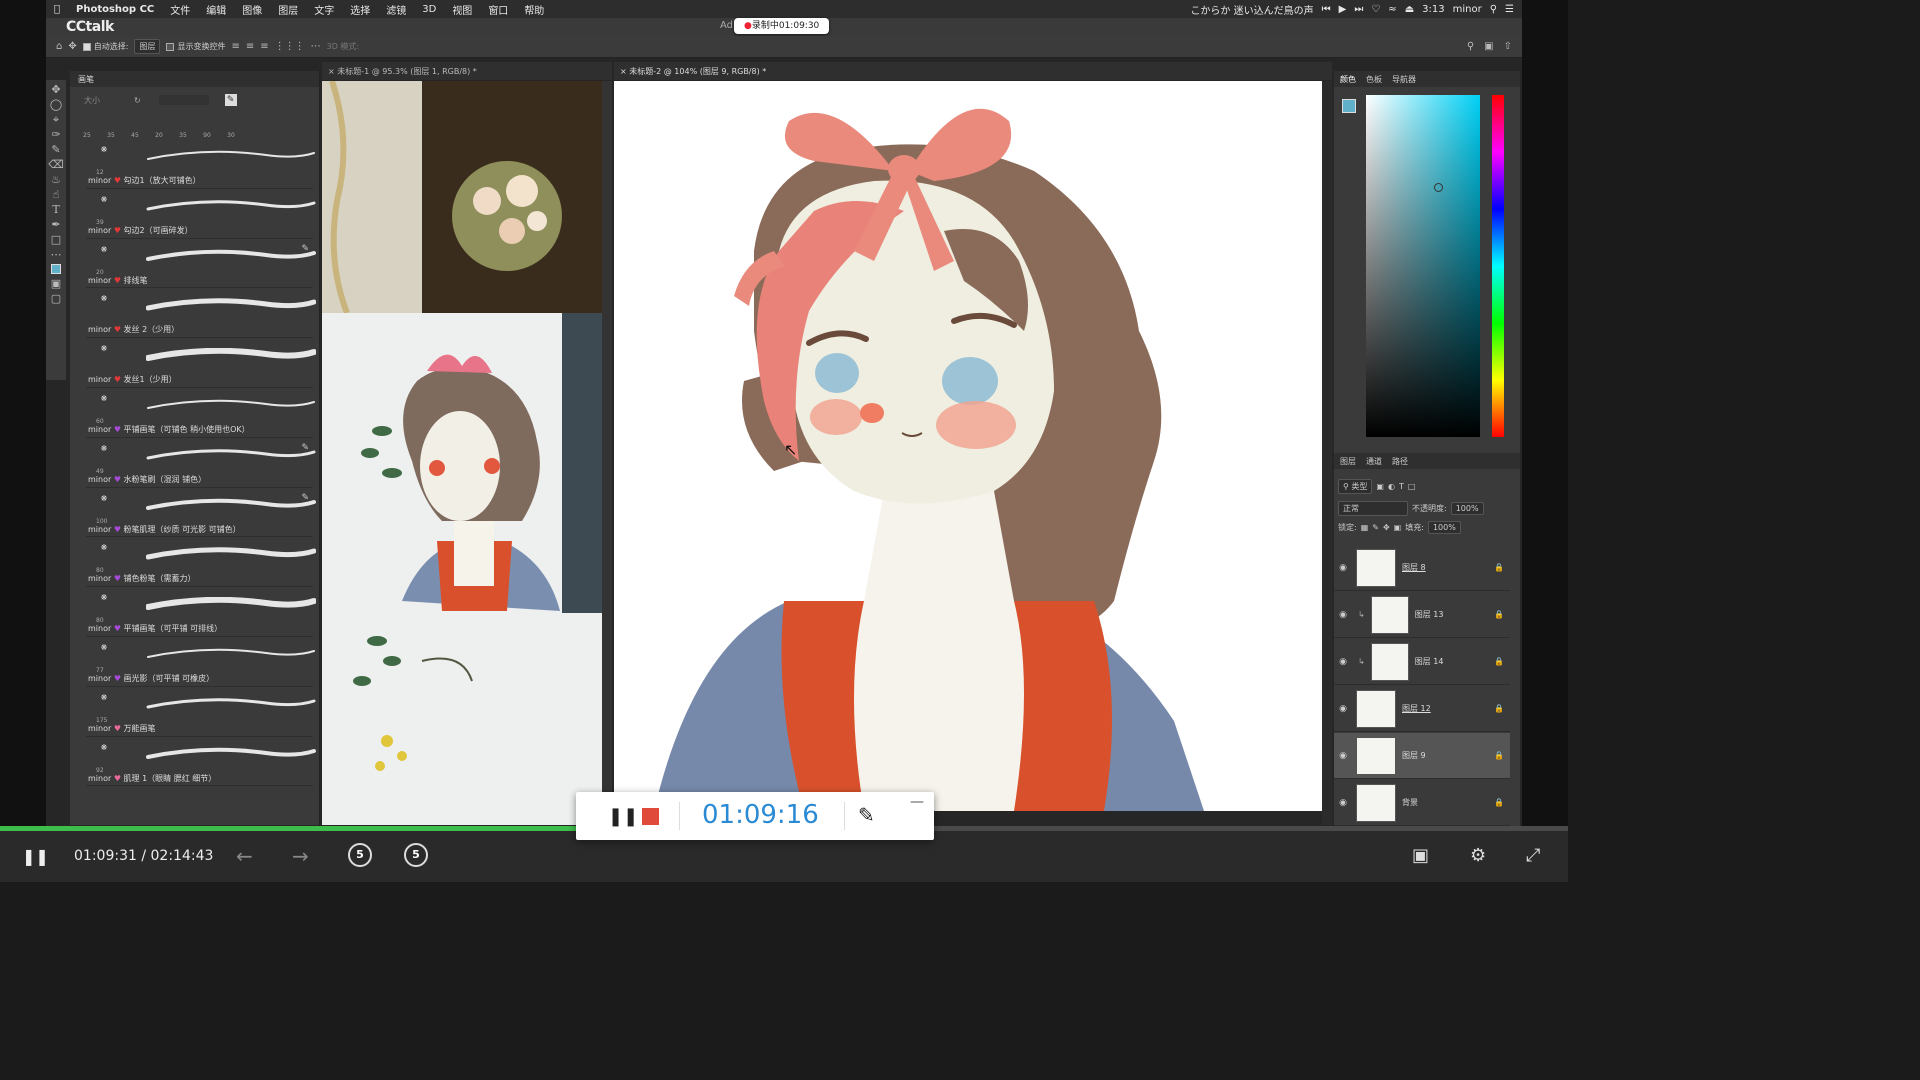  I want to click on auto-select-checkbox: 自动选择:, so click(105, 46).